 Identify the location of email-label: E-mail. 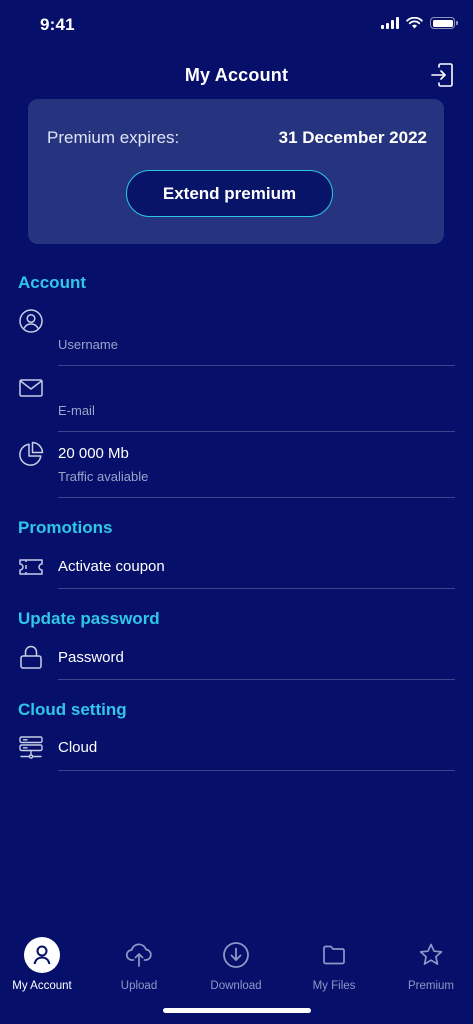
(76, 410).